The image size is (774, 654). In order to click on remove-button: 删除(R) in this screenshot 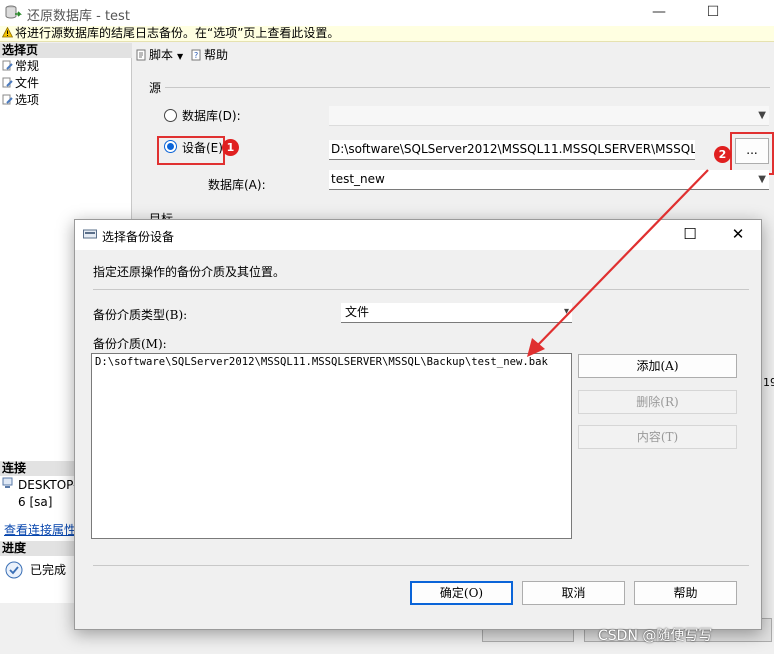, I will do `click(657, 402)`.